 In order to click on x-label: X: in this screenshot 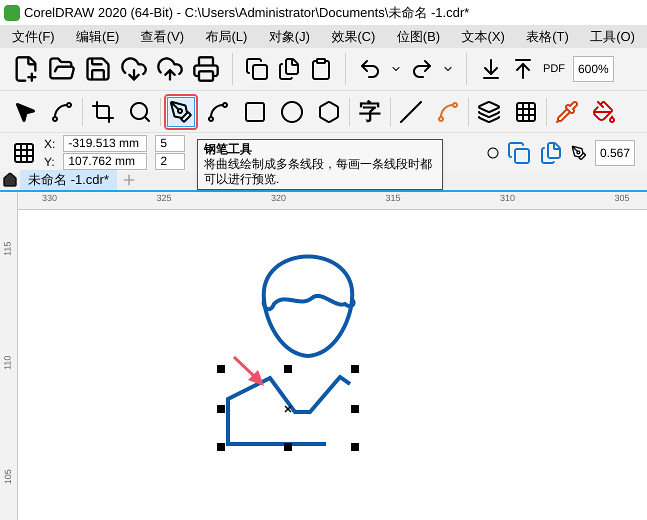, I will do `click(50, 144)`.